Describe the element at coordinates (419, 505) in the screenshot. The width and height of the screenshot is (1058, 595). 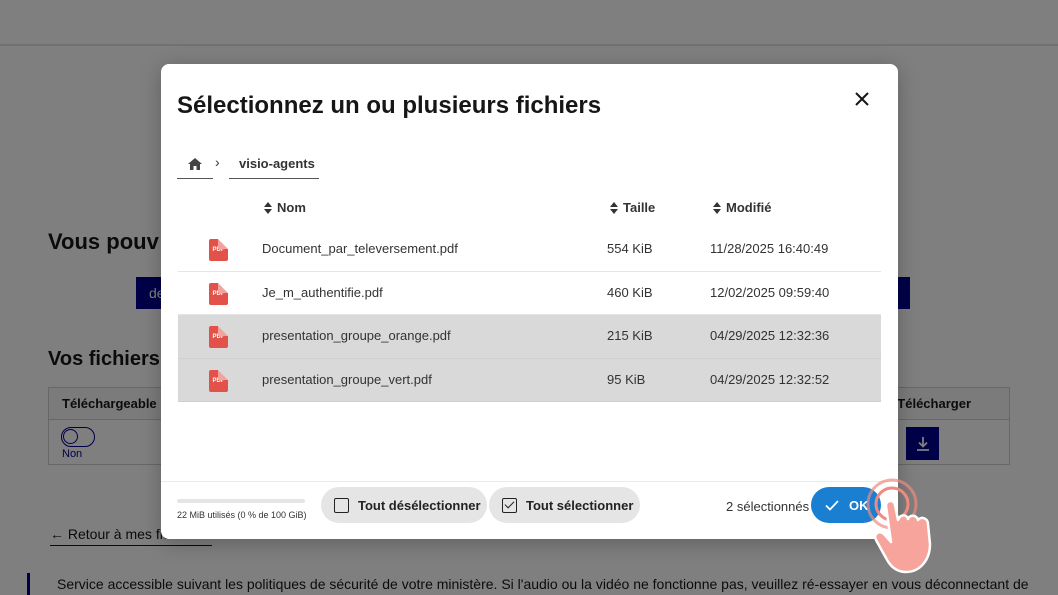
I see `deselect-all-label: Tout désélectionner` at that location.